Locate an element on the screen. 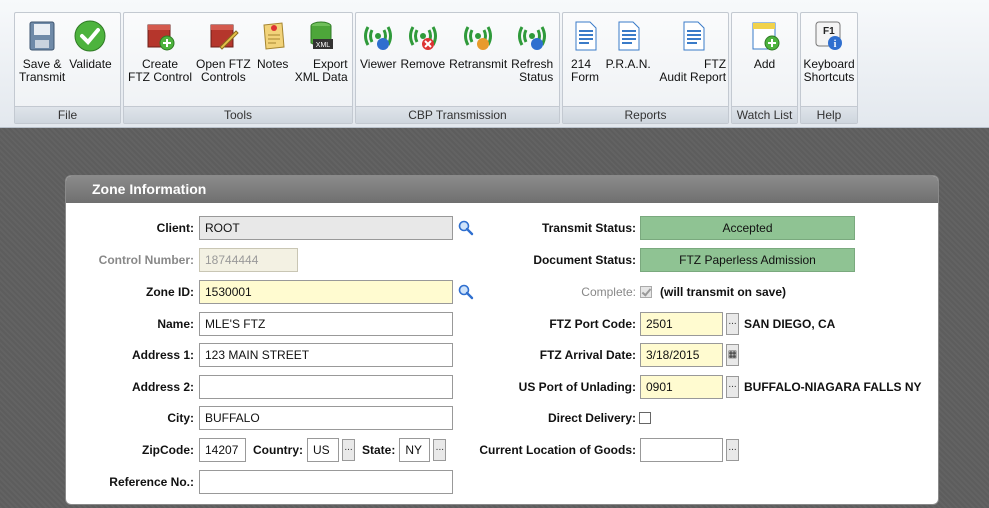  country-label: Country: is located at coordinates (278, 450).